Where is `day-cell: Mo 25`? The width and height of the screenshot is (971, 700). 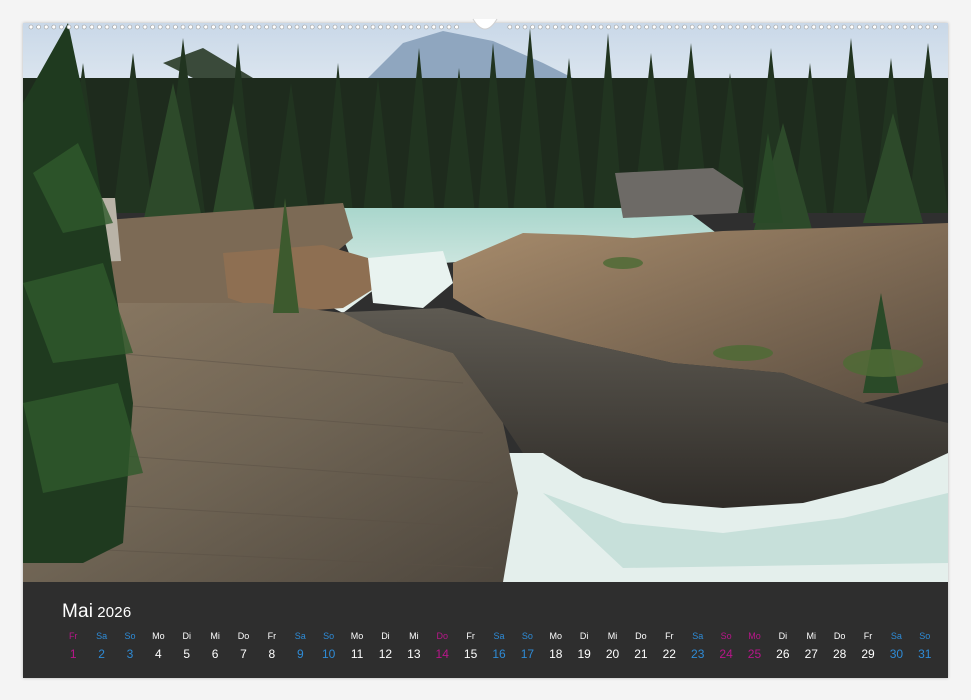 day-cell: Mo 25 is located at coordinates (754, 646).